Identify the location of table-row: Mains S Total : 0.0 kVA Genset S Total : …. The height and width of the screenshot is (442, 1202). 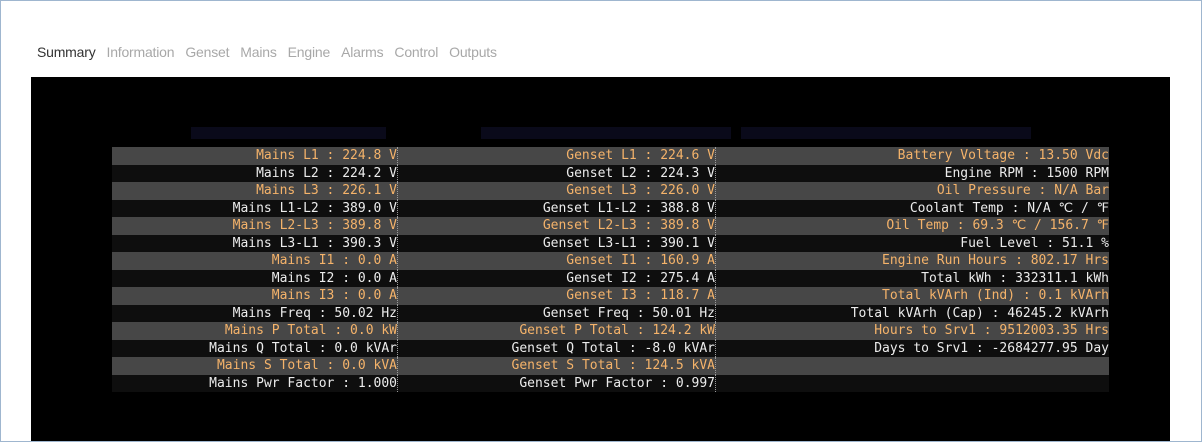
(610, 366).